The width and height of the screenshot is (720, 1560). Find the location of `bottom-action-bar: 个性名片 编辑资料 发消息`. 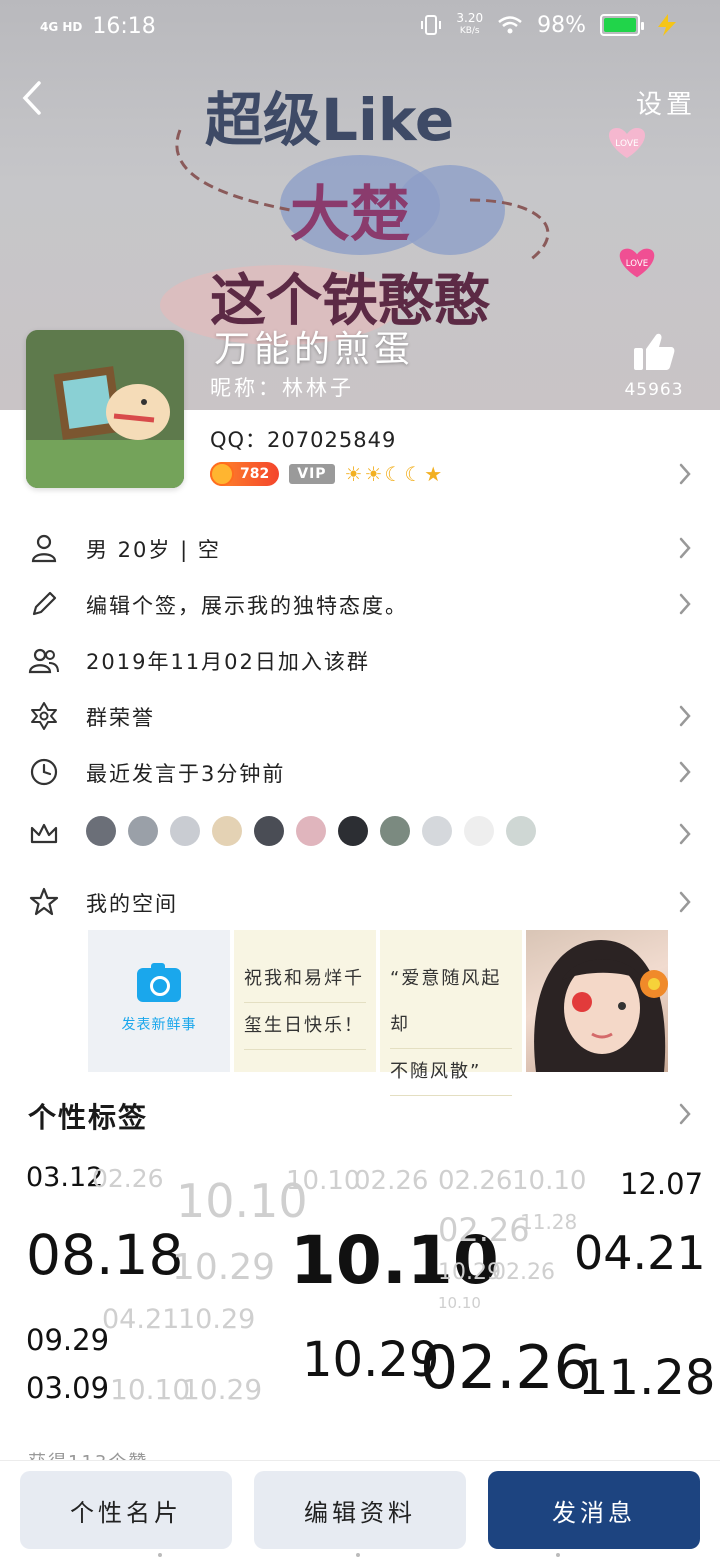

bottom-action-bar: 个性名片 编辑资料 发消息 is located at coordinates (360, 1510).